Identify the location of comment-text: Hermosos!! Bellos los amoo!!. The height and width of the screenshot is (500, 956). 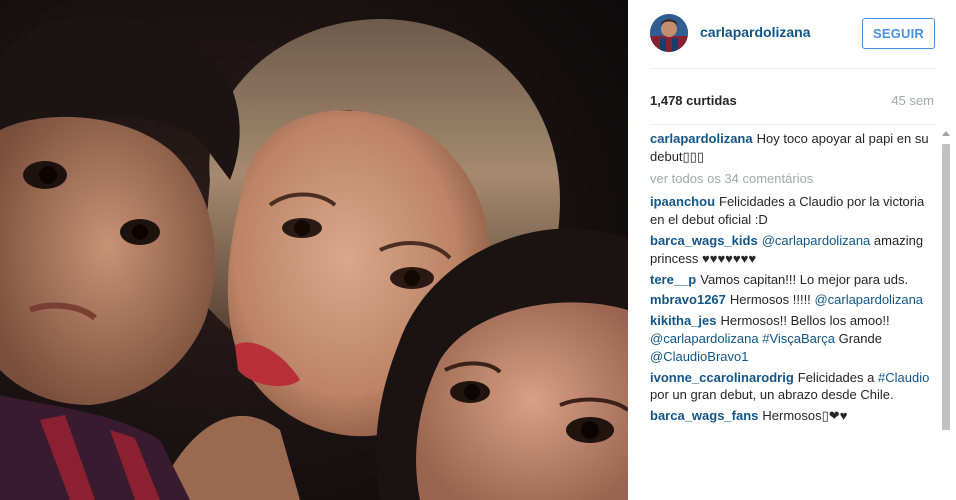
(805, 321).